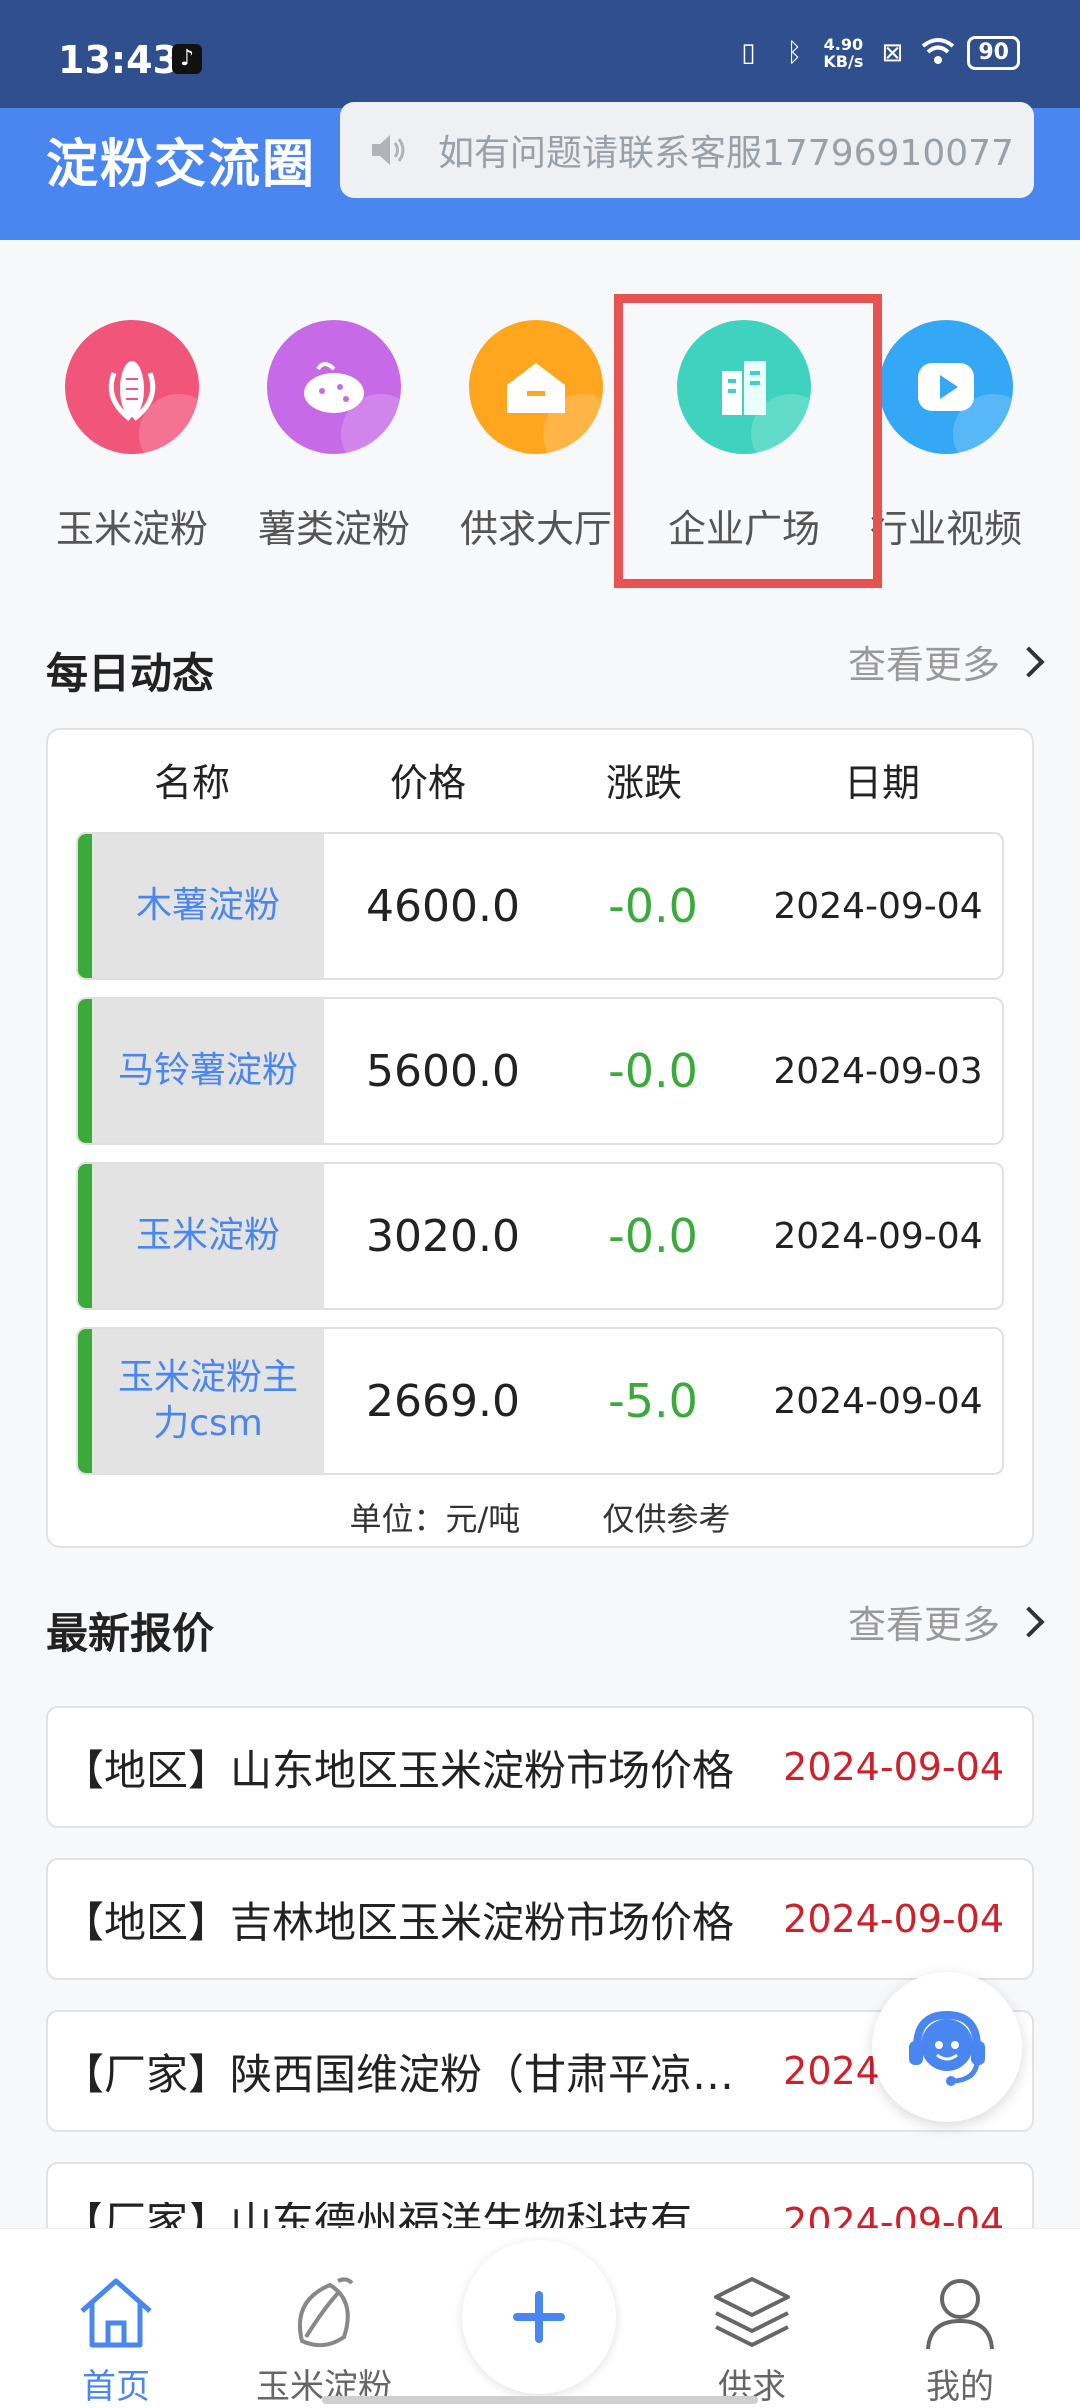 The image size is (1080, 2408). I want to click on wifi-icon, so click(938, 53).